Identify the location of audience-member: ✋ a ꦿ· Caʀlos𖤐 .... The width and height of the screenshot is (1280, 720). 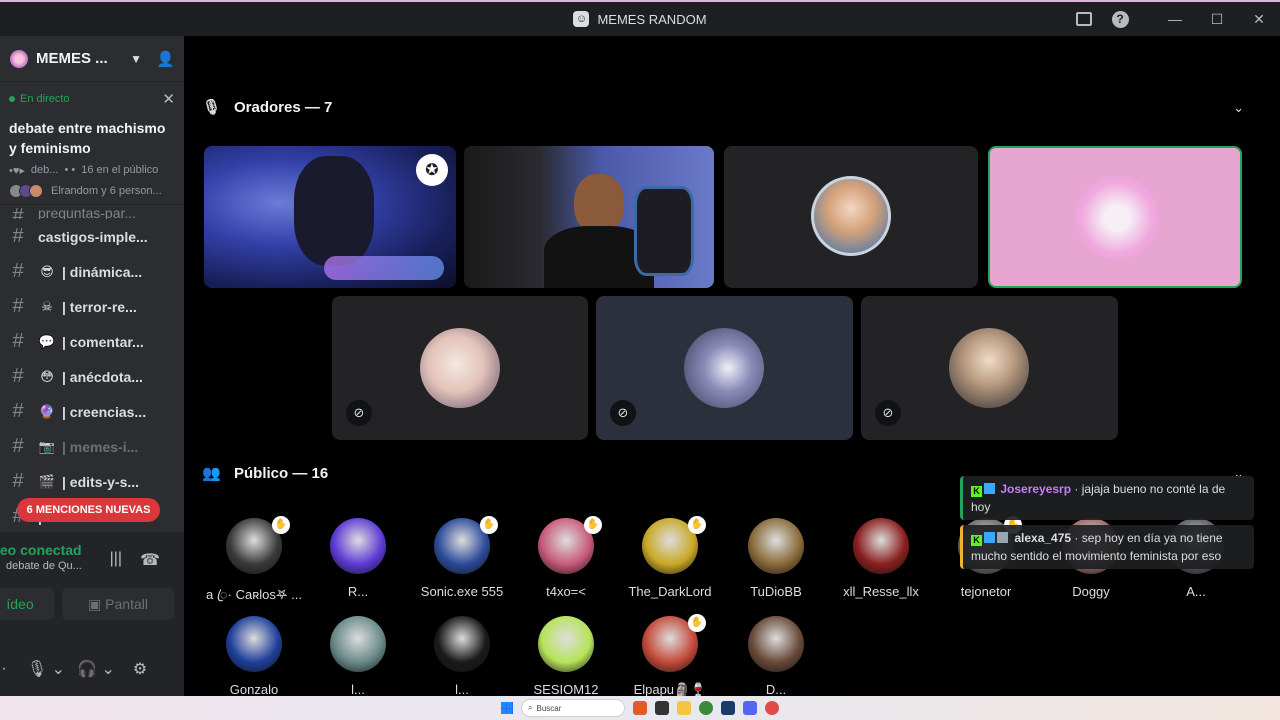
(254, 563).